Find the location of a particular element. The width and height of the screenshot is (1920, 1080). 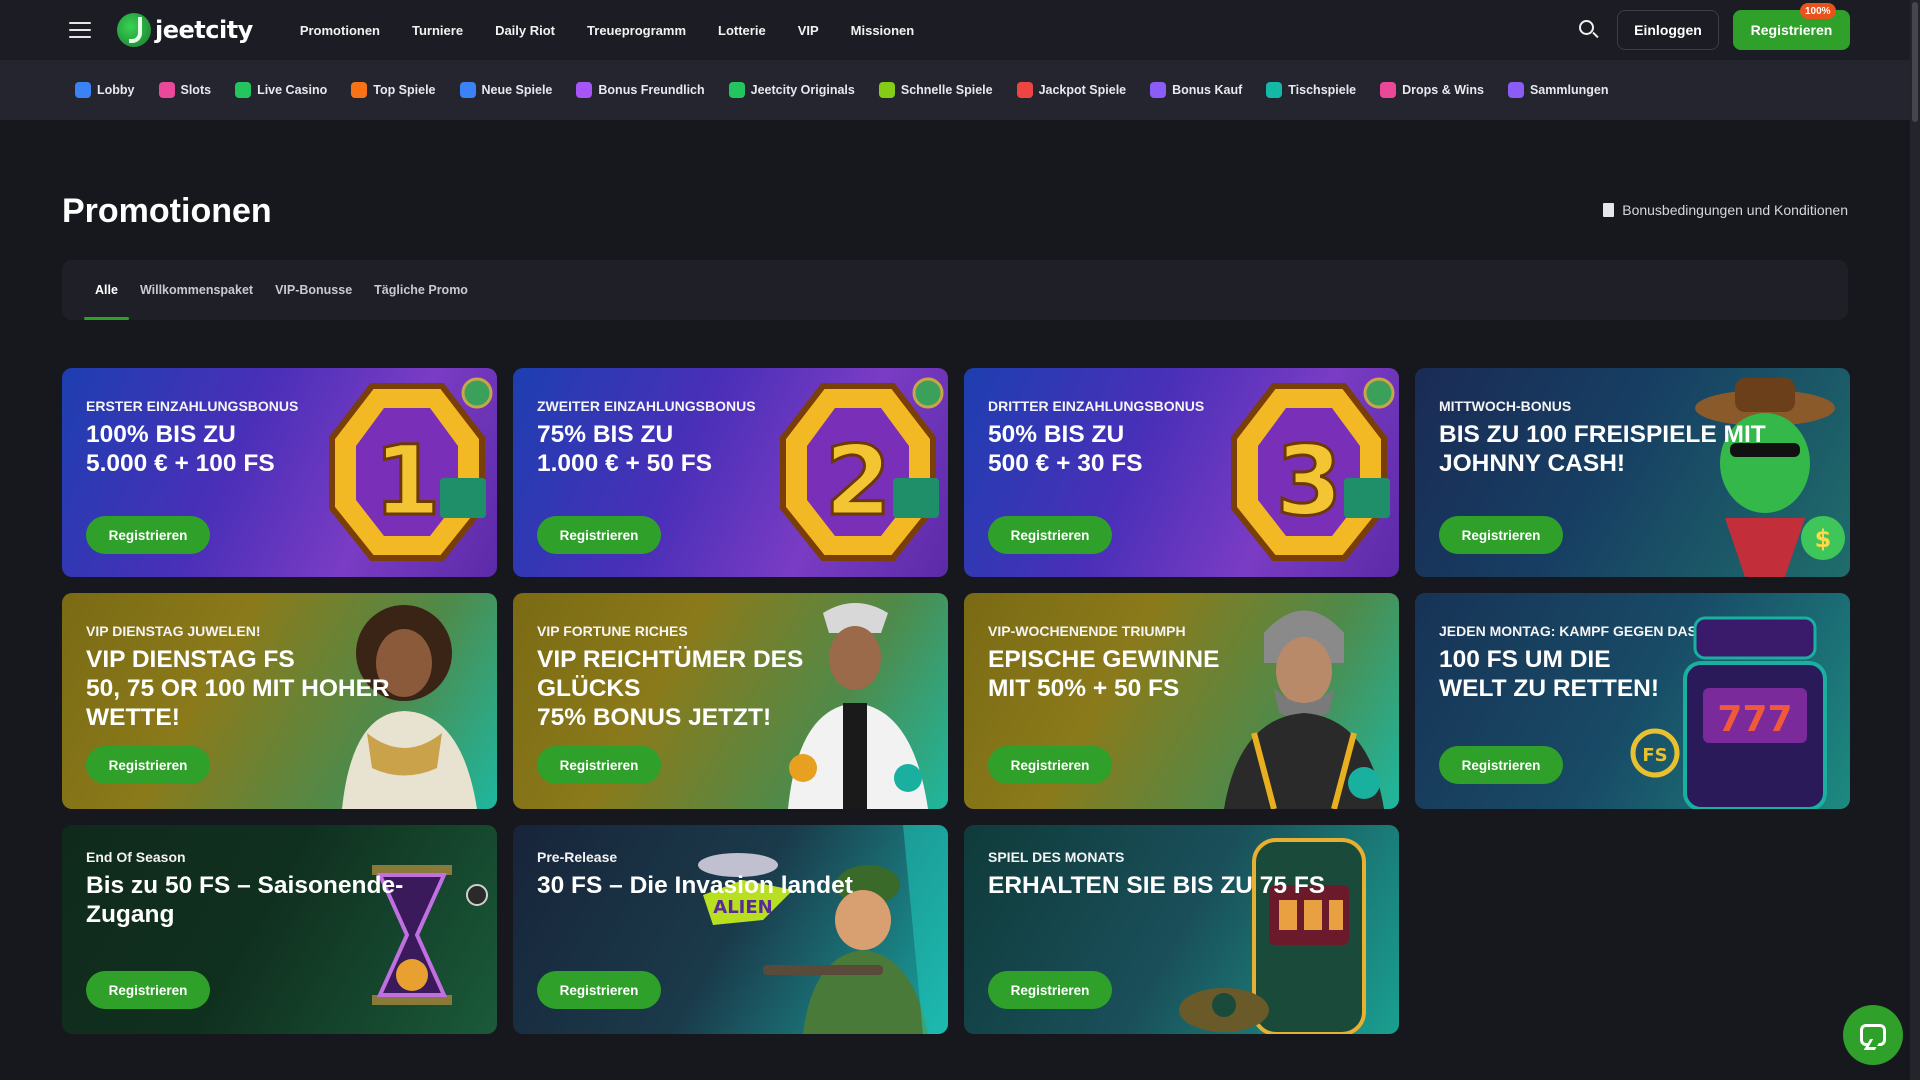

logo: jeetcity is located at coordinates (185, 30).